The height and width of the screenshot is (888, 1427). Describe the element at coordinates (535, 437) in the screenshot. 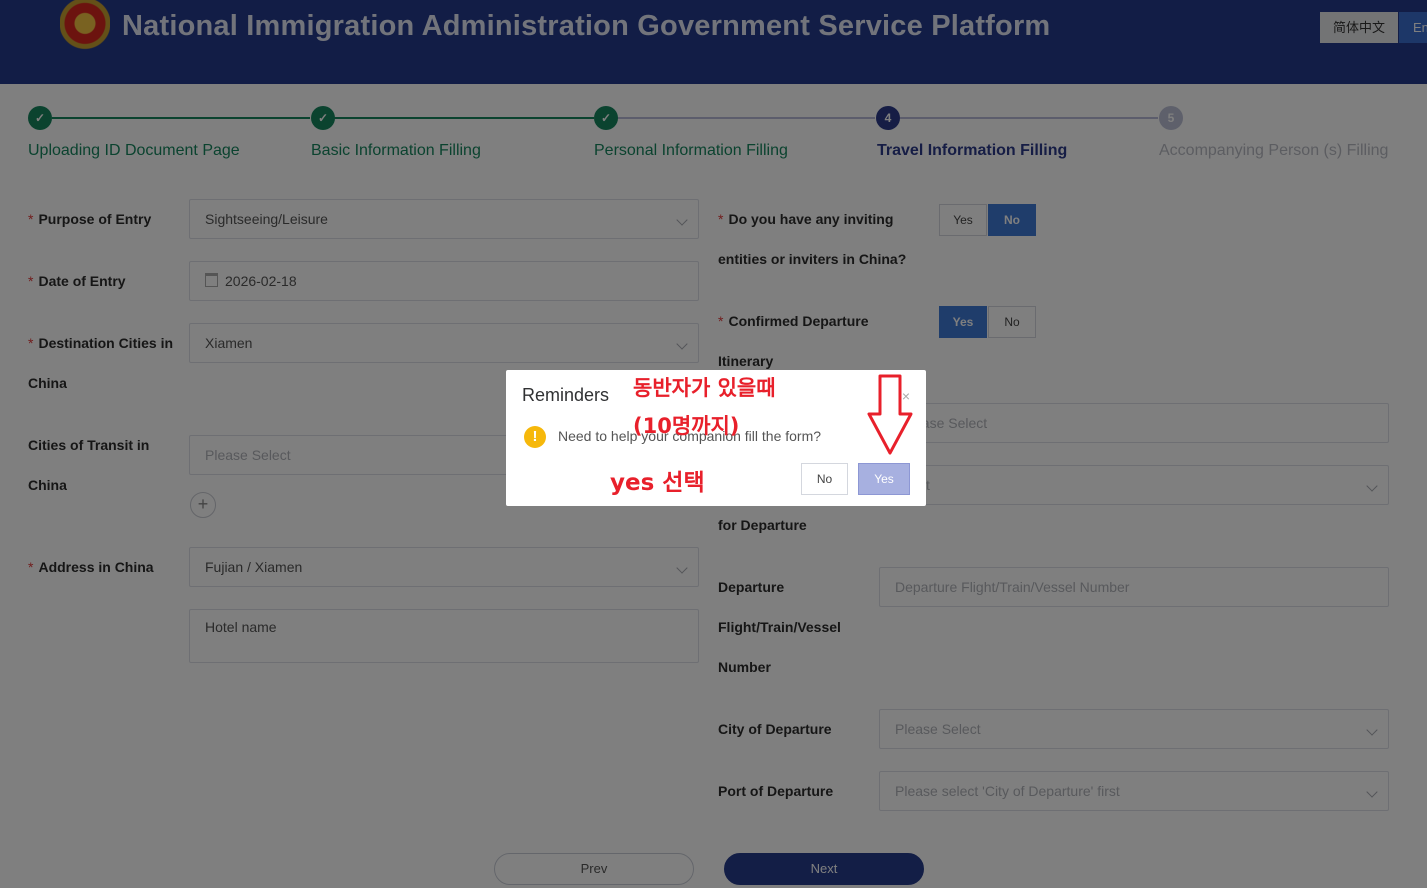

I see `warning-icon: !` at that location.